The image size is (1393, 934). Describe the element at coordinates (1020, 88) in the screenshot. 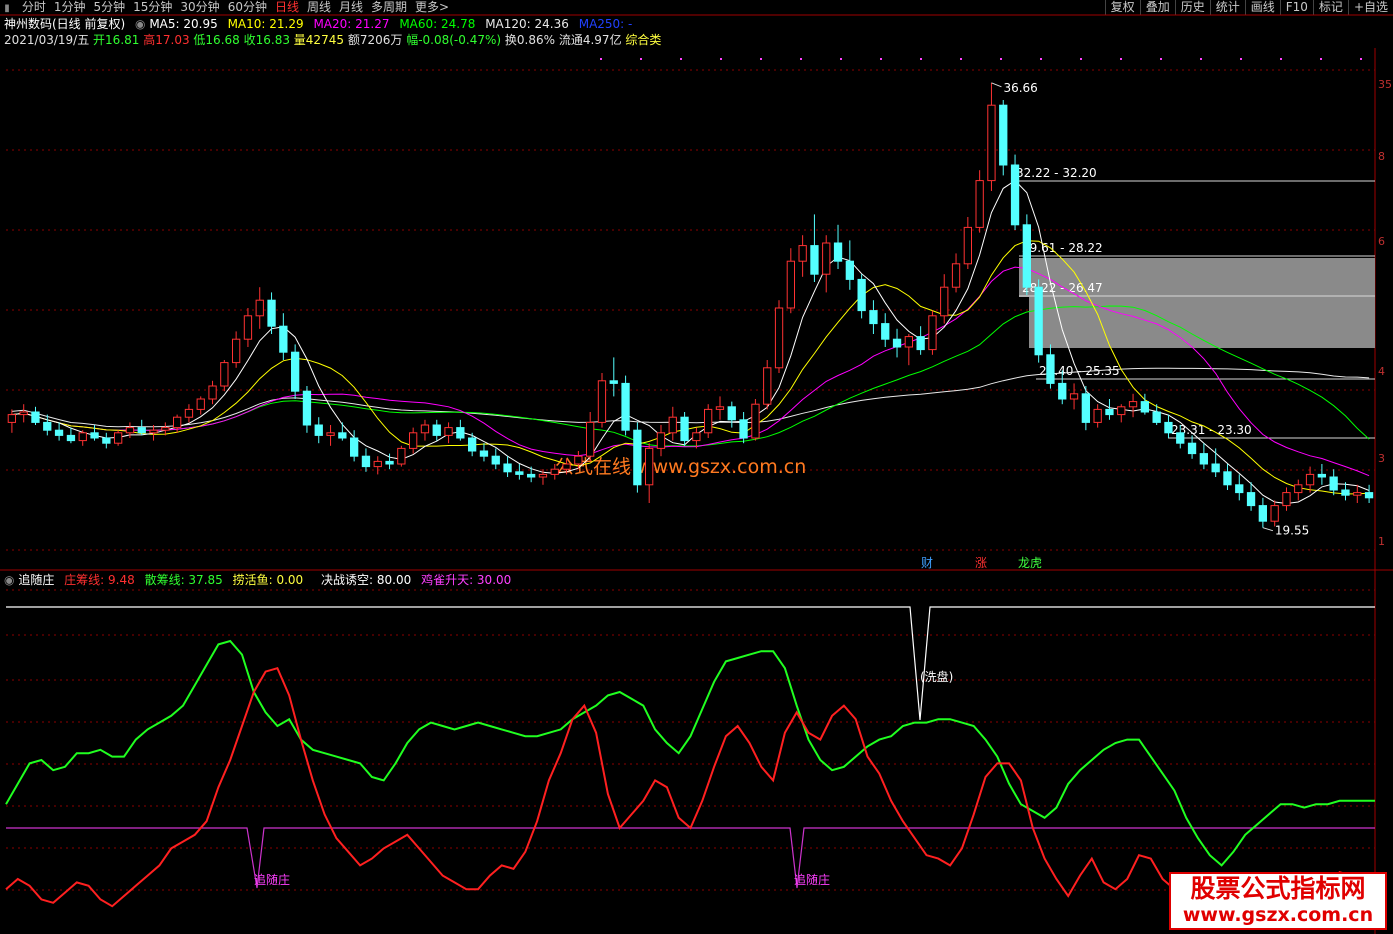

I see `high-price-label: 36.66` at that location.